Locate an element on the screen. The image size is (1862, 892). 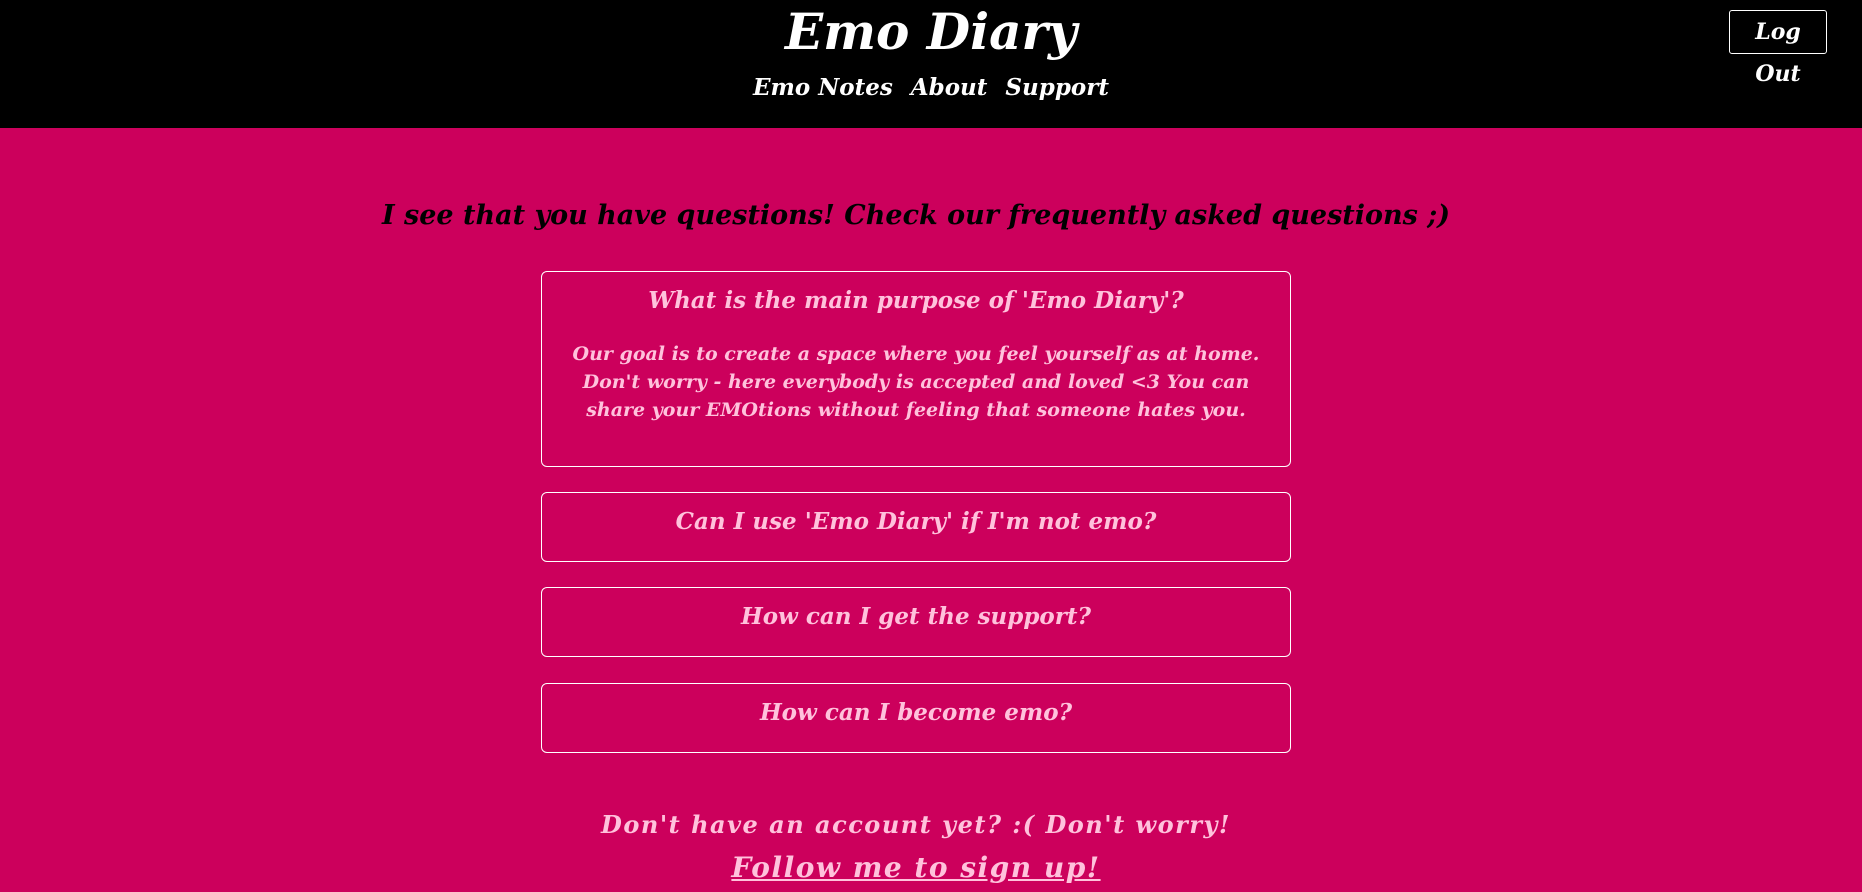
nav-link-about: About is located at coordinates (949, 88).